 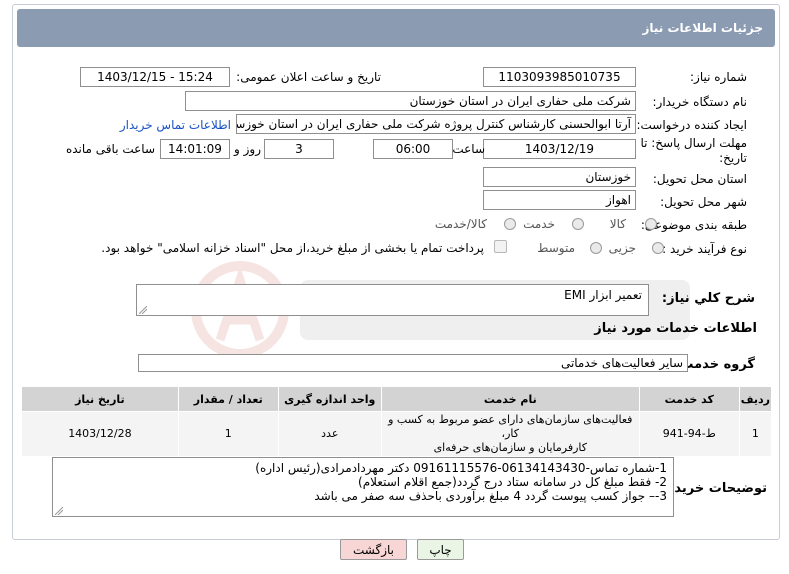 What do you see at coordinates (691, 125) in the screenshot?
I see `creator-label: ایجاد کننده درخواست:` at bounding box center [691, 125].